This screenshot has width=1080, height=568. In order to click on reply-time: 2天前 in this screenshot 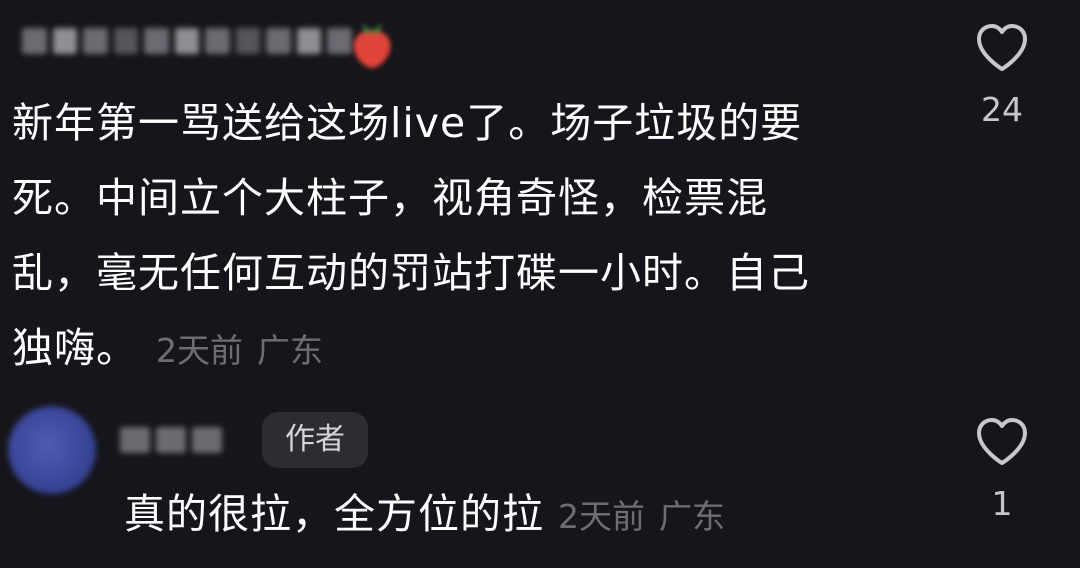, I will do `click(601, 516)`.